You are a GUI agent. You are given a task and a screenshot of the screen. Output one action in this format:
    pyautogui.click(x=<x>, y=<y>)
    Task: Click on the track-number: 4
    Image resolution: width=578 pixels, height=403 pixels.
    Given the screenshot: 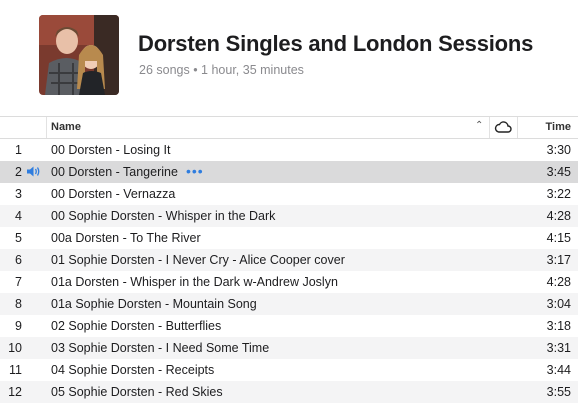 What is the action you would take?
    pyautogui.click(x=18, y=216)
    